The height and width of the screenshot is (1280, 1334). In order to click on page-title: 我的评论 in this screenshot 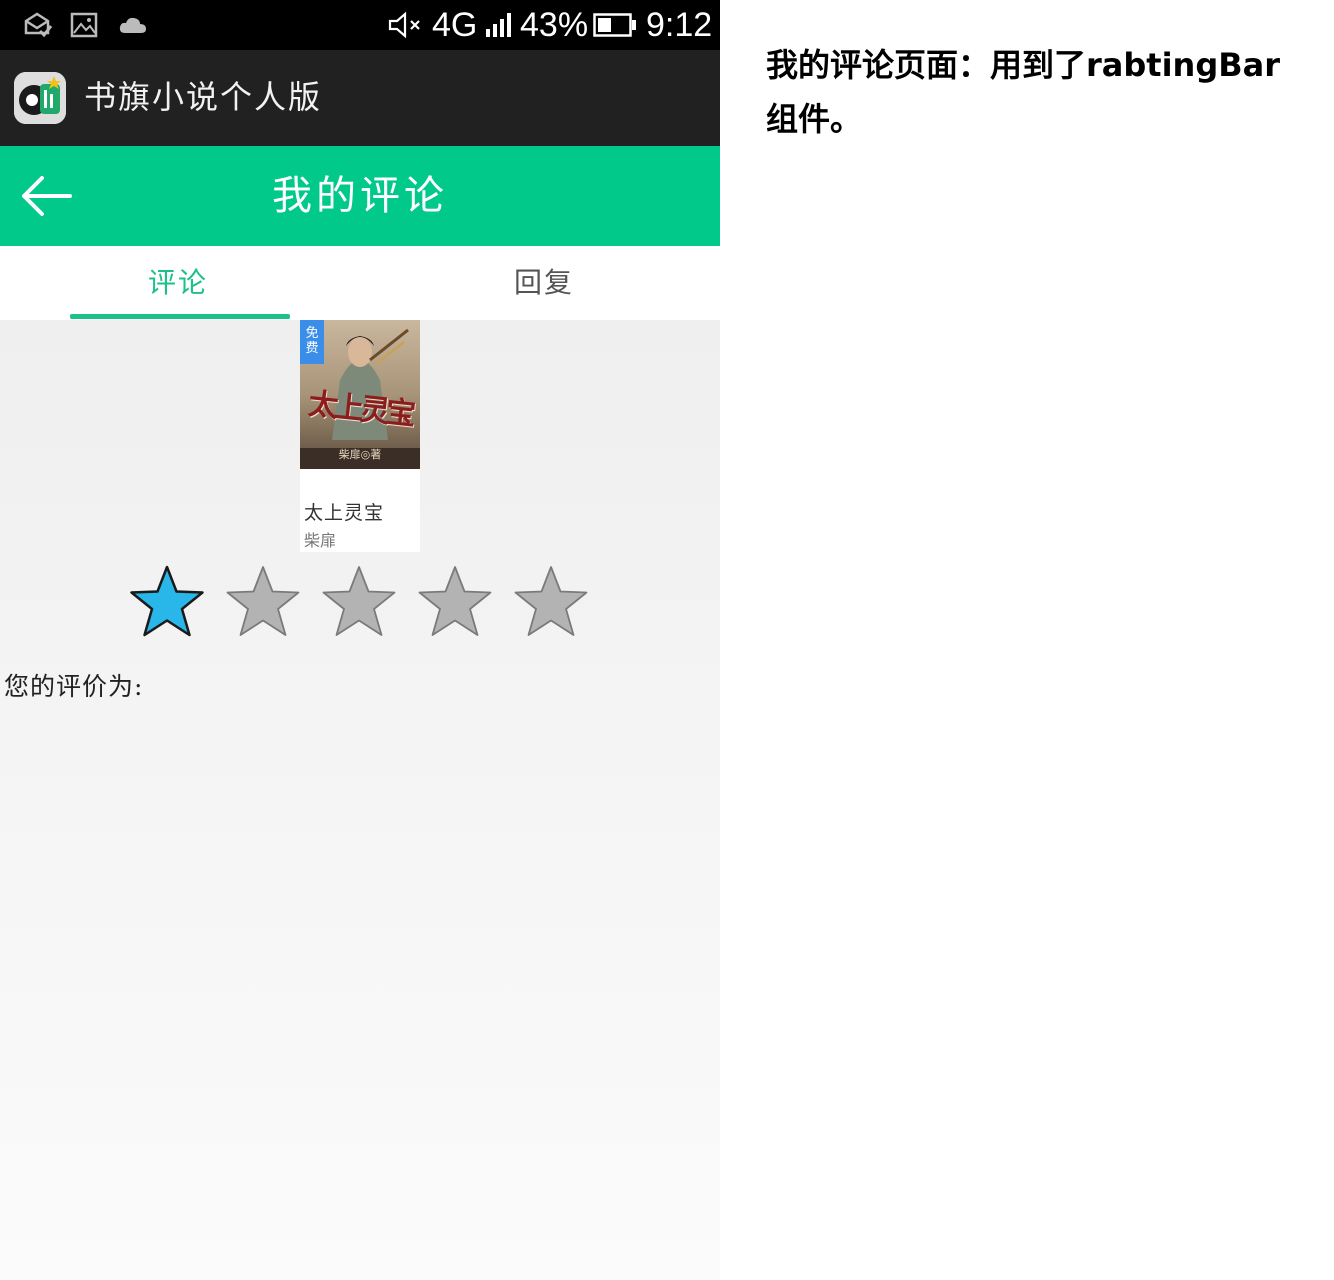, I will do `click(360, 196)`.